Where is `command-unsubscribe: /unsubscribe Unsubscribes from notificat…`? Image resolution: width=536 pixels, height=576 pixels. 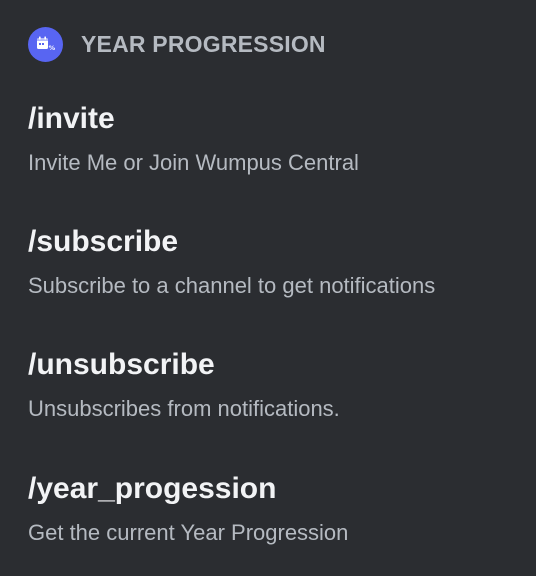
command-unsubscribe: /unsubscribe Unsubscribes from notificat… is located at coordinates (273, 385).